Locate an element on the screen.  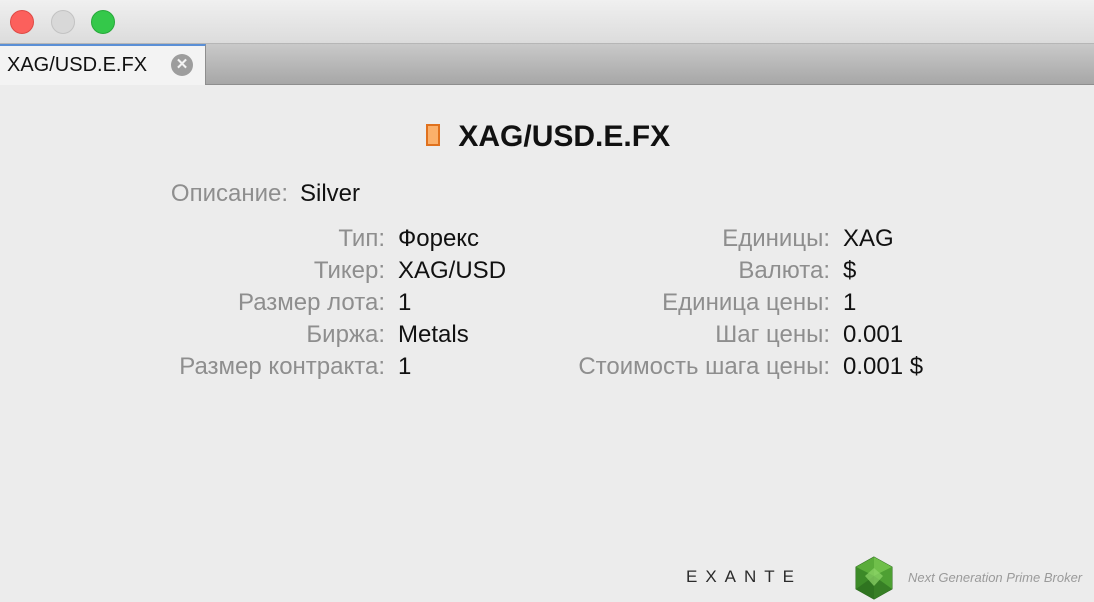
field-value-type: Форекс is located at coordinates (439, 238).